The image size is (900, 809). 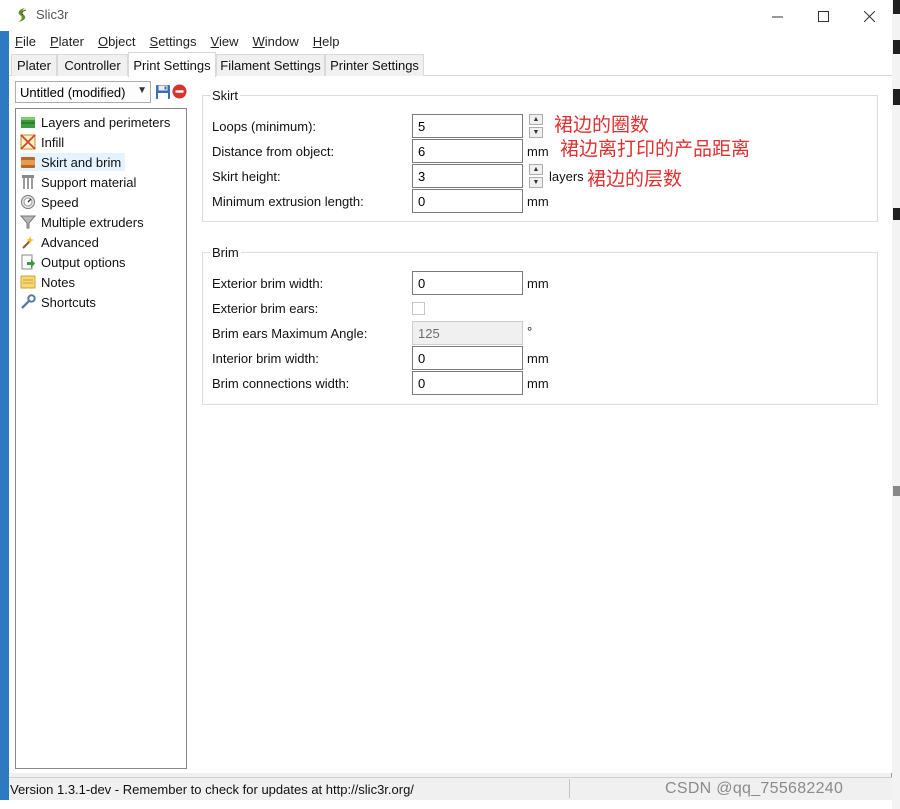 I want to click on maximize-button, so click(x=823, y=16).